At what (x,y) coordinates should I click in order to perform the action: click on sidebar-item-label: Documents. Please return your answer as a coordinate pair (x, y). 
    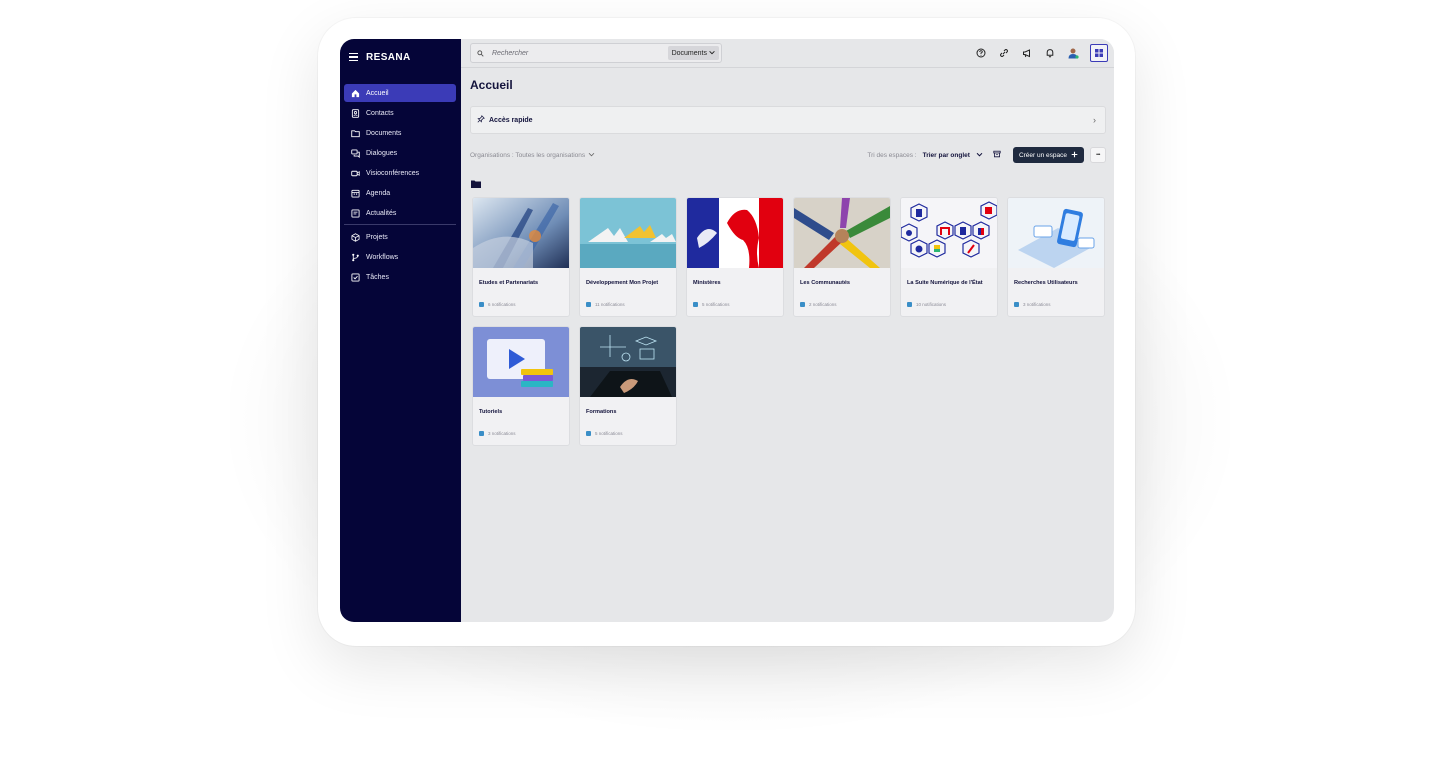
    Looking at the image, I should click on (384, 133).